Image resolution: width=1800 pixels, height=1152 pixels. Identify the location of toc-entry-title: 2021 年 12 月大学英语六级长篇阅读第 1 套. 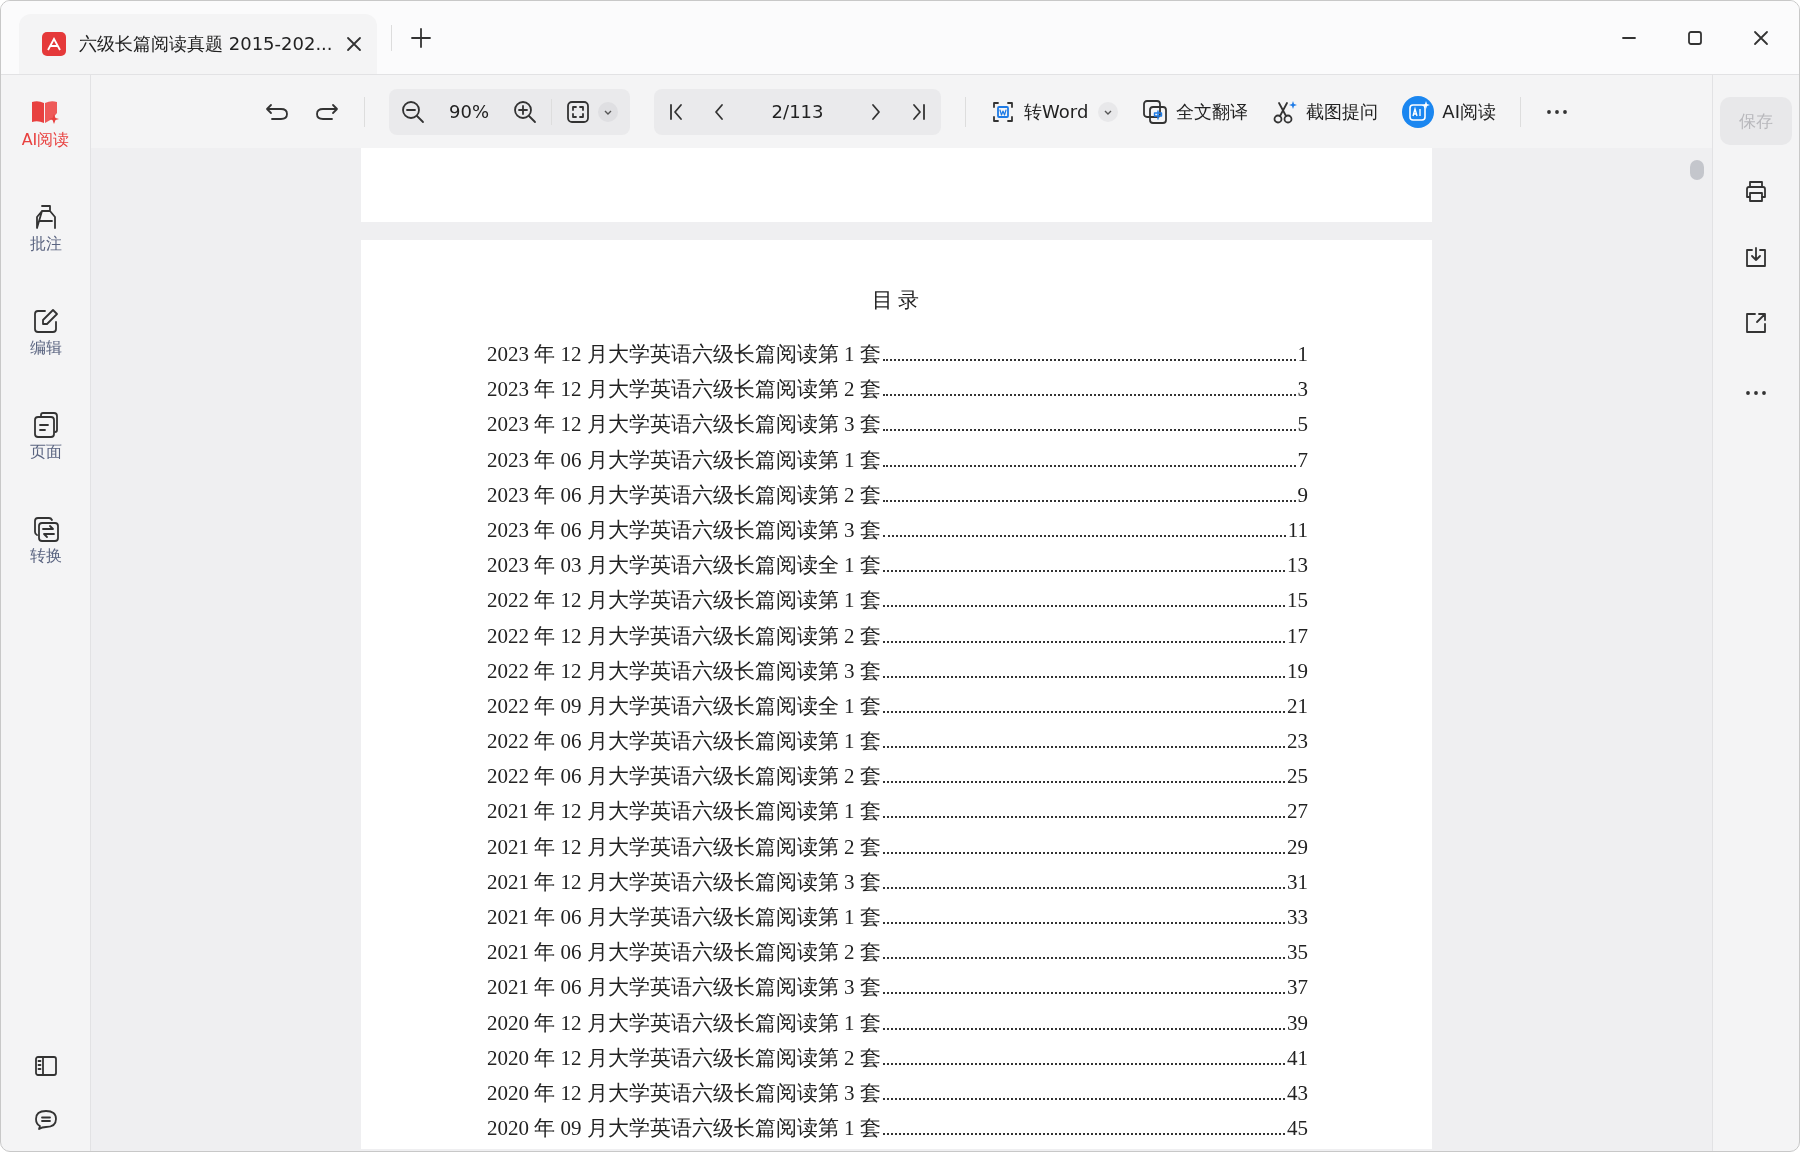
(684, 811).